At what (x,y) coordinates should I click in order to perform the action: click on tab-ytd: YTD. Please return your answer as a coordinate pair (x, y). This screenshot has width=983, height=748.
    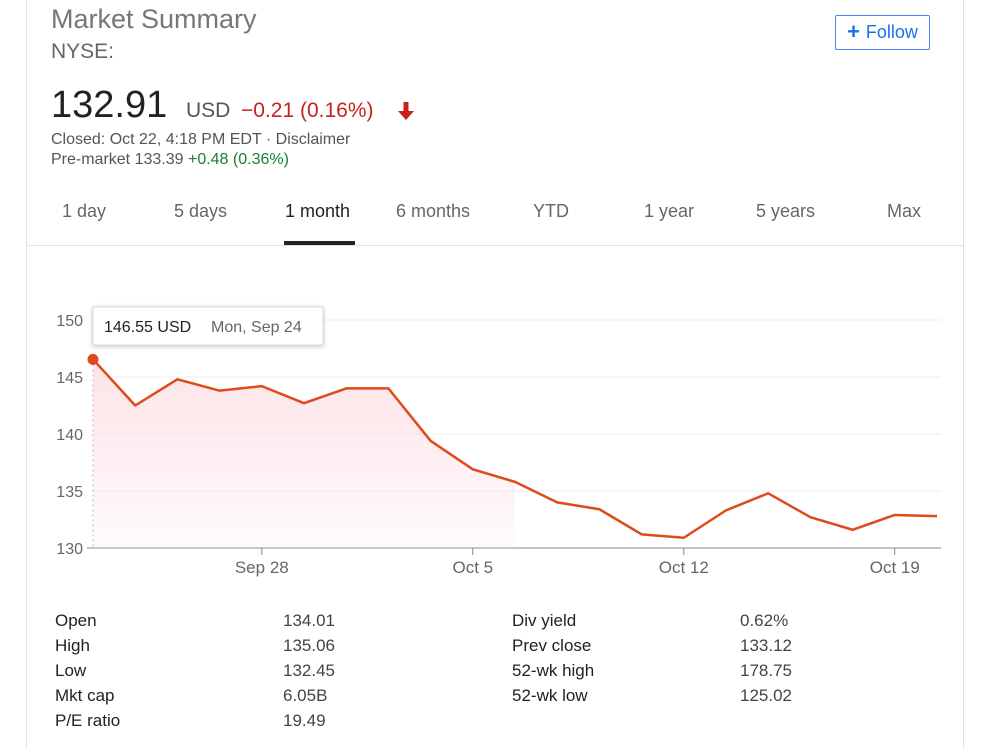
    Looking at the image, I should click on (551, 211).